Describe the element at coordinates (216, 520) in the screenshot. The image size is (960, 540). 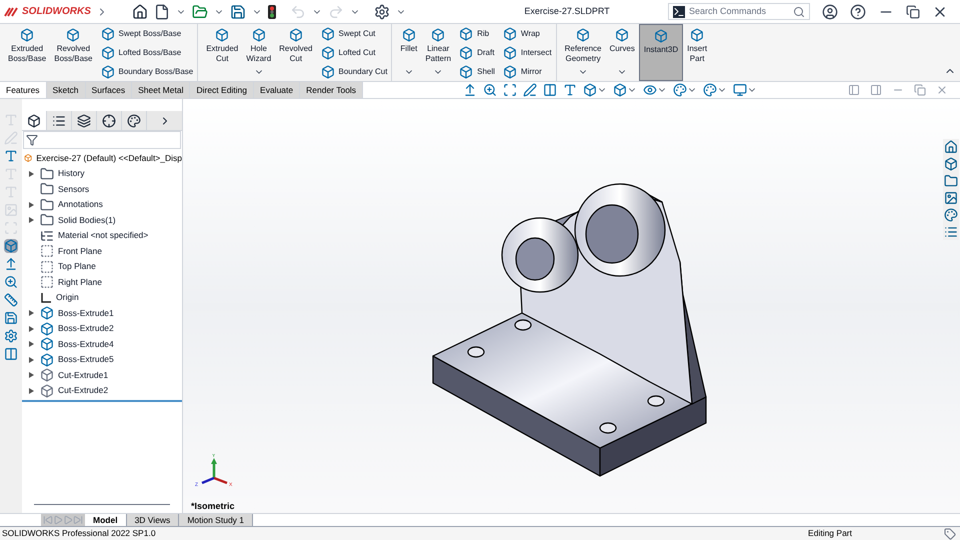
I see `bottom-tab: Motion Study 1` at that location.